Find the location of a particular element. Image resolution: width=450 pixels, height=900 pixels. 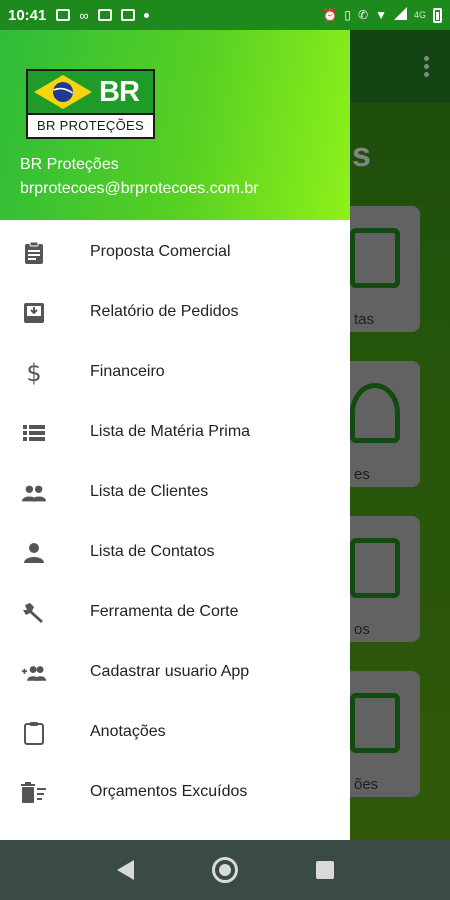

clipboard-outline-icon is located at coordinates (34, 733).